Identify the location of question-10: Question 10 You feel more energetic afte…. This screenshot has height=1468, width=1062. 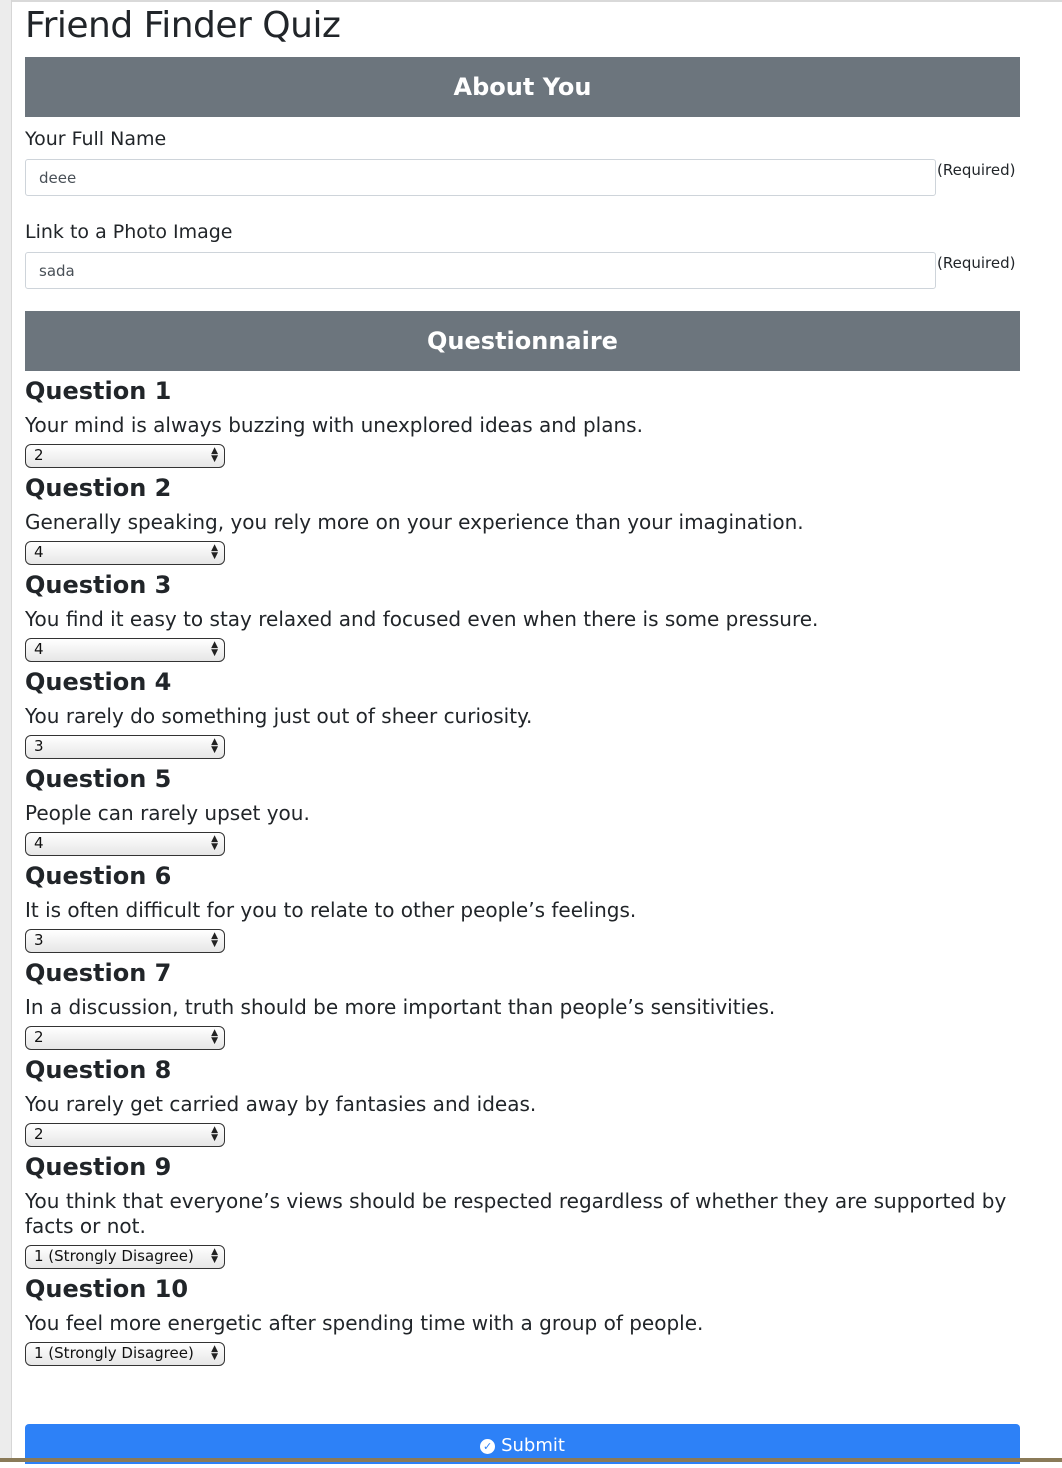
(522, 1317).